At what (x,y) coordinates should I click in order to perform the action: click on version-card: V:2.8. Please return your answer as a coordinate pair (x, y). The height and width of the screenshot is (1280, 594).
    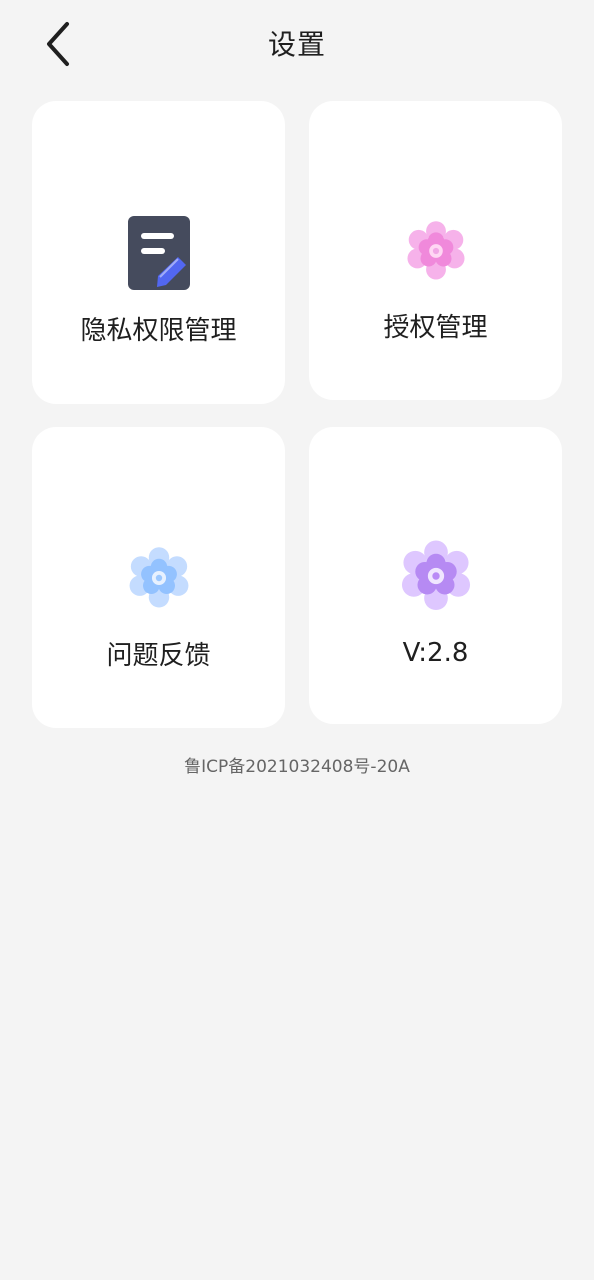
    Looking at the image, I should click on (435, 575).